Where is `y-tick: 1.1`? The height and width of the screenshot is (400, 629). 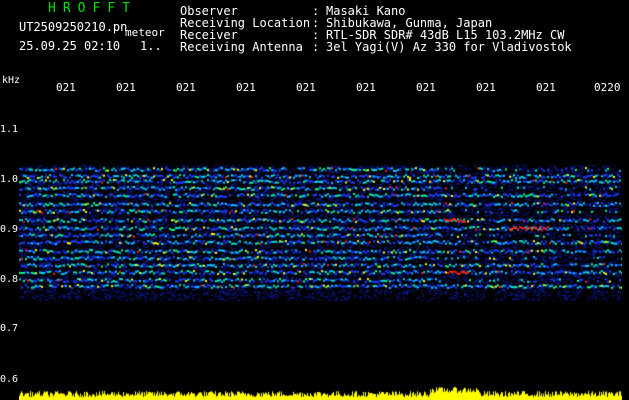
y-tick: 1.1 is located at coordinates (9, 129).